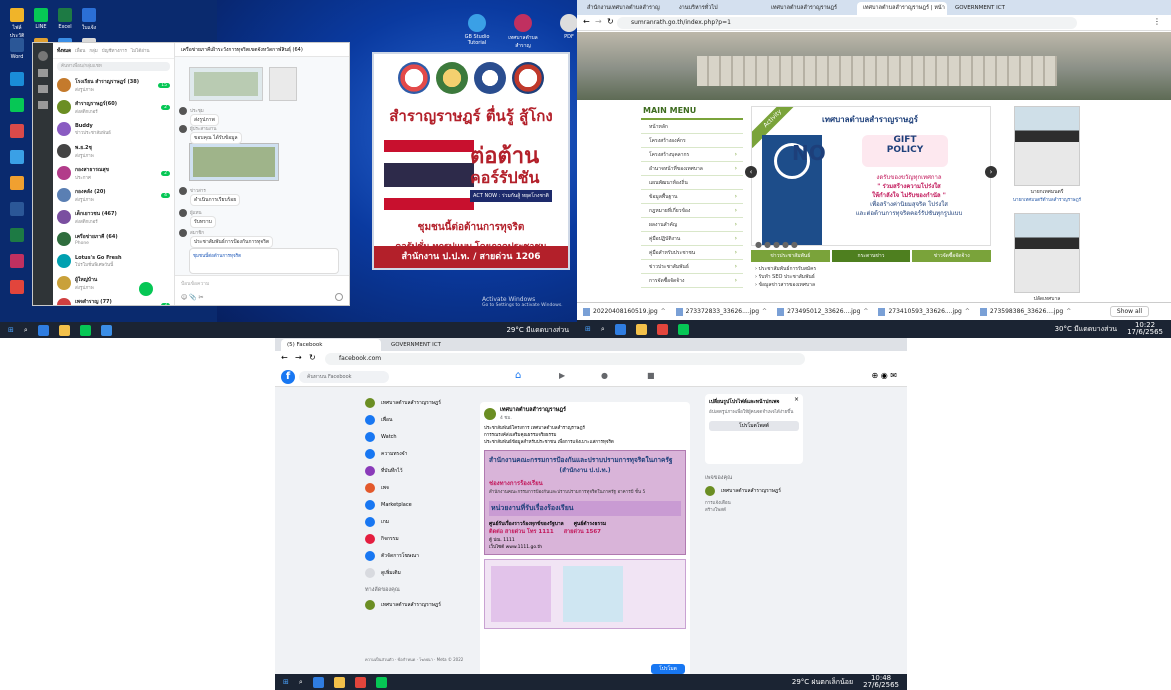 The image size is (1171, 690). I want to click on reload-icon: ↻, so click(610, 21).